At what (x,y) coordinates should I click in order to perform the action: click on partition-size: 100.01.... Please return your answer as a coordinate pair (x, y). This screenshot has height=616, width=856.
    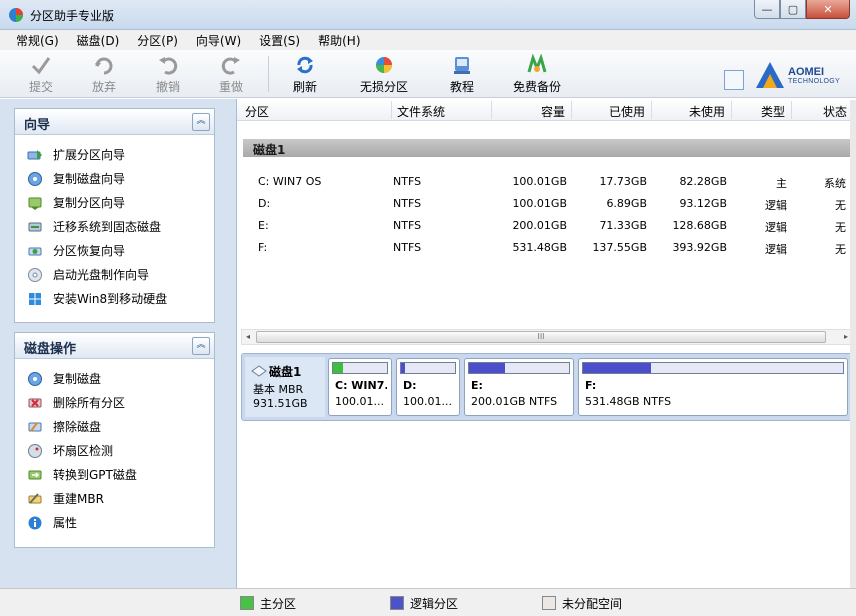
    Looking at the image, I should click on (359, 401).